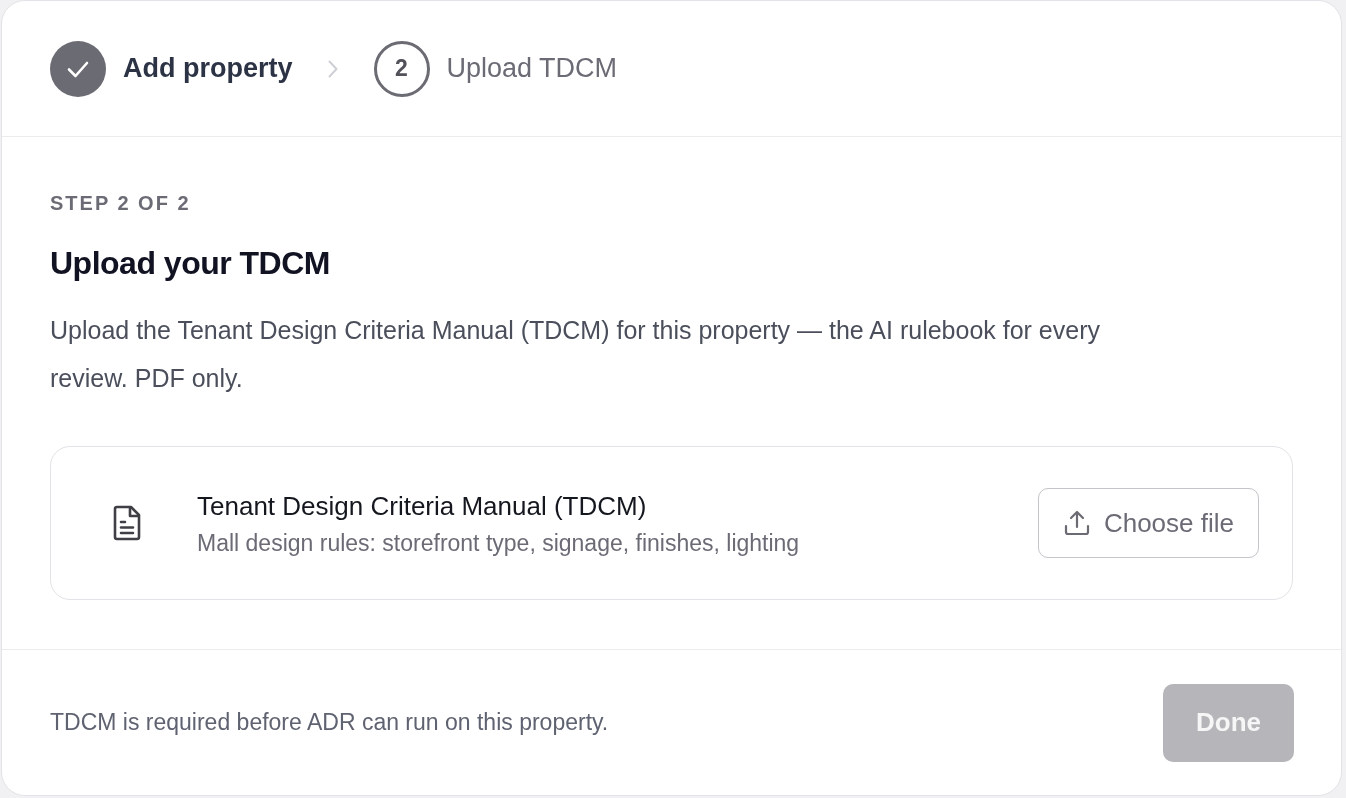  Describe the element at coordinates (1076, 523) in the screenshot. I see `upload-icon` at that location.